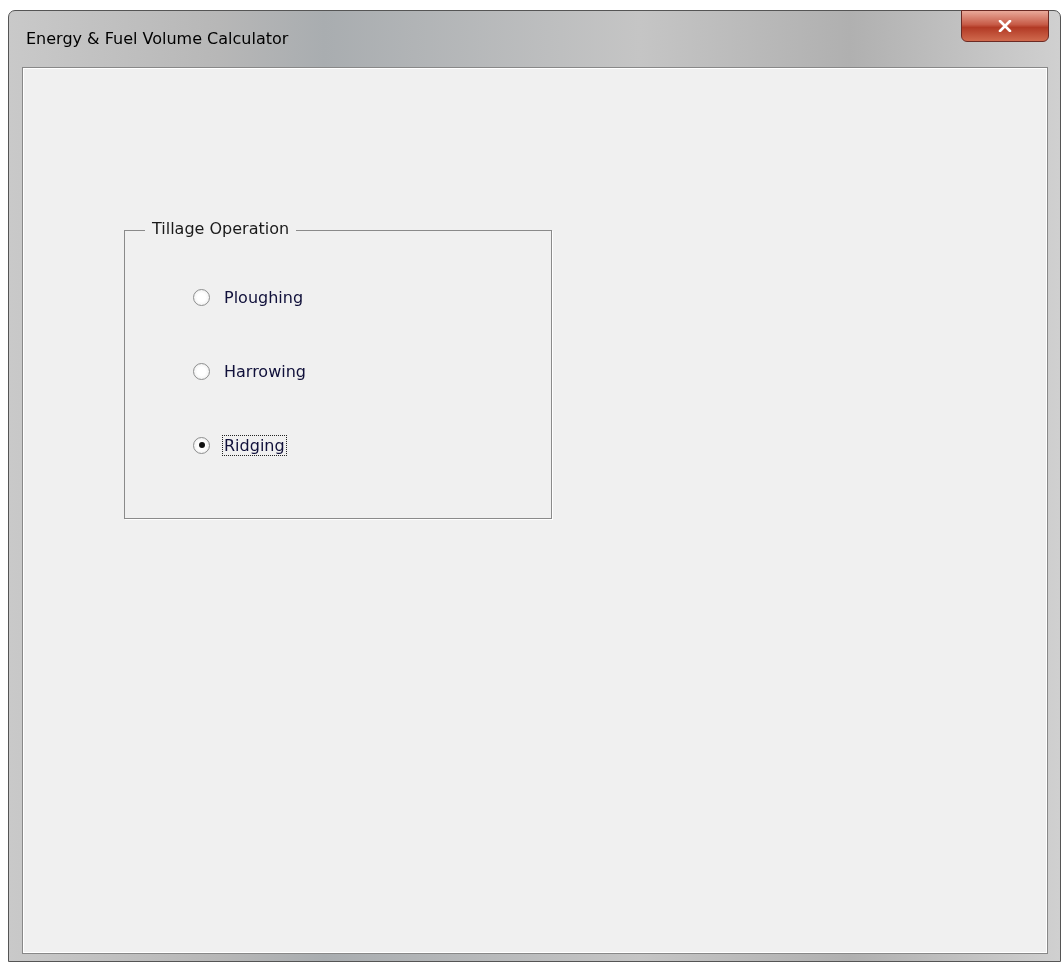 This screenshot has width=1061, height=968. I want to click on close-icon, so click(1005, 26).